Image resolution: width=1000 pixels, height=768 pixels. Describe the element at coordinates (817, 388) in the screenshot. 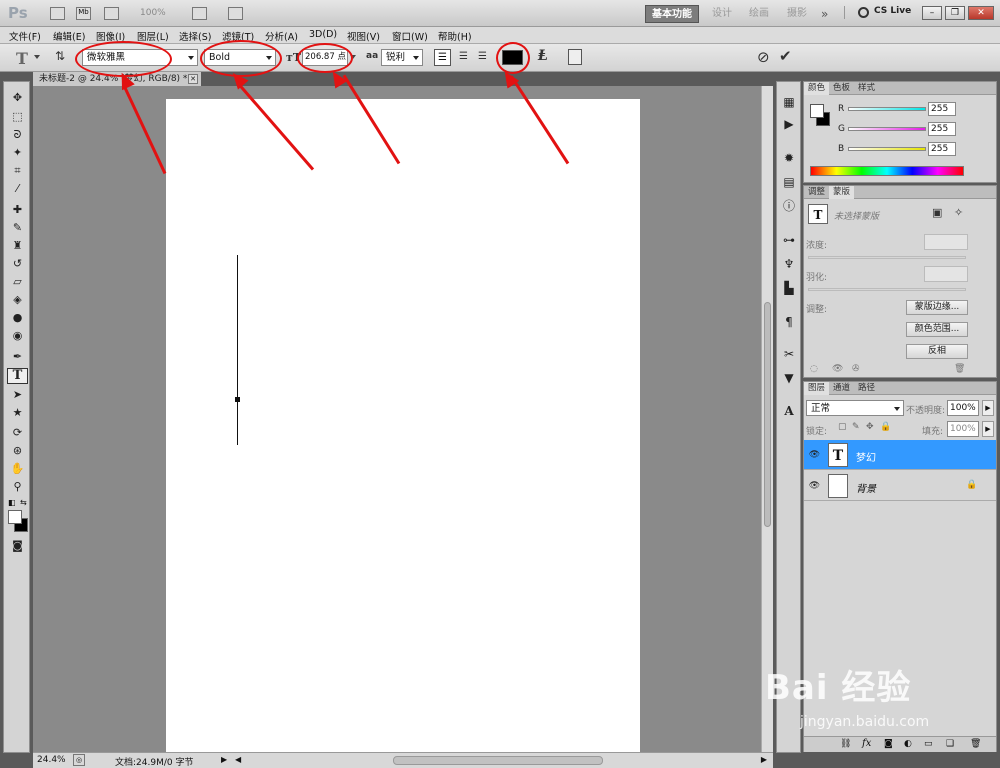

I see `tab-layers: 图层` at that location.